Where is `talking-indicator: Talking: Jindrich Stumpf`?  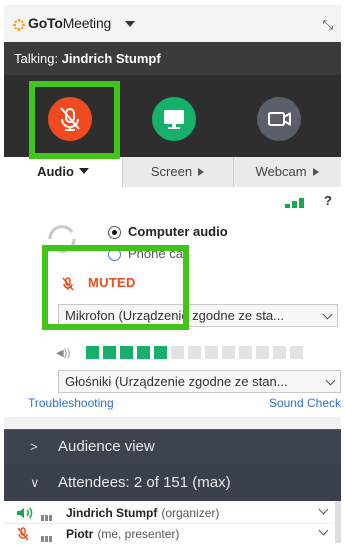 talking-indicator: Talking: Jindrich Stumpf is located at coordinates (172, 58).